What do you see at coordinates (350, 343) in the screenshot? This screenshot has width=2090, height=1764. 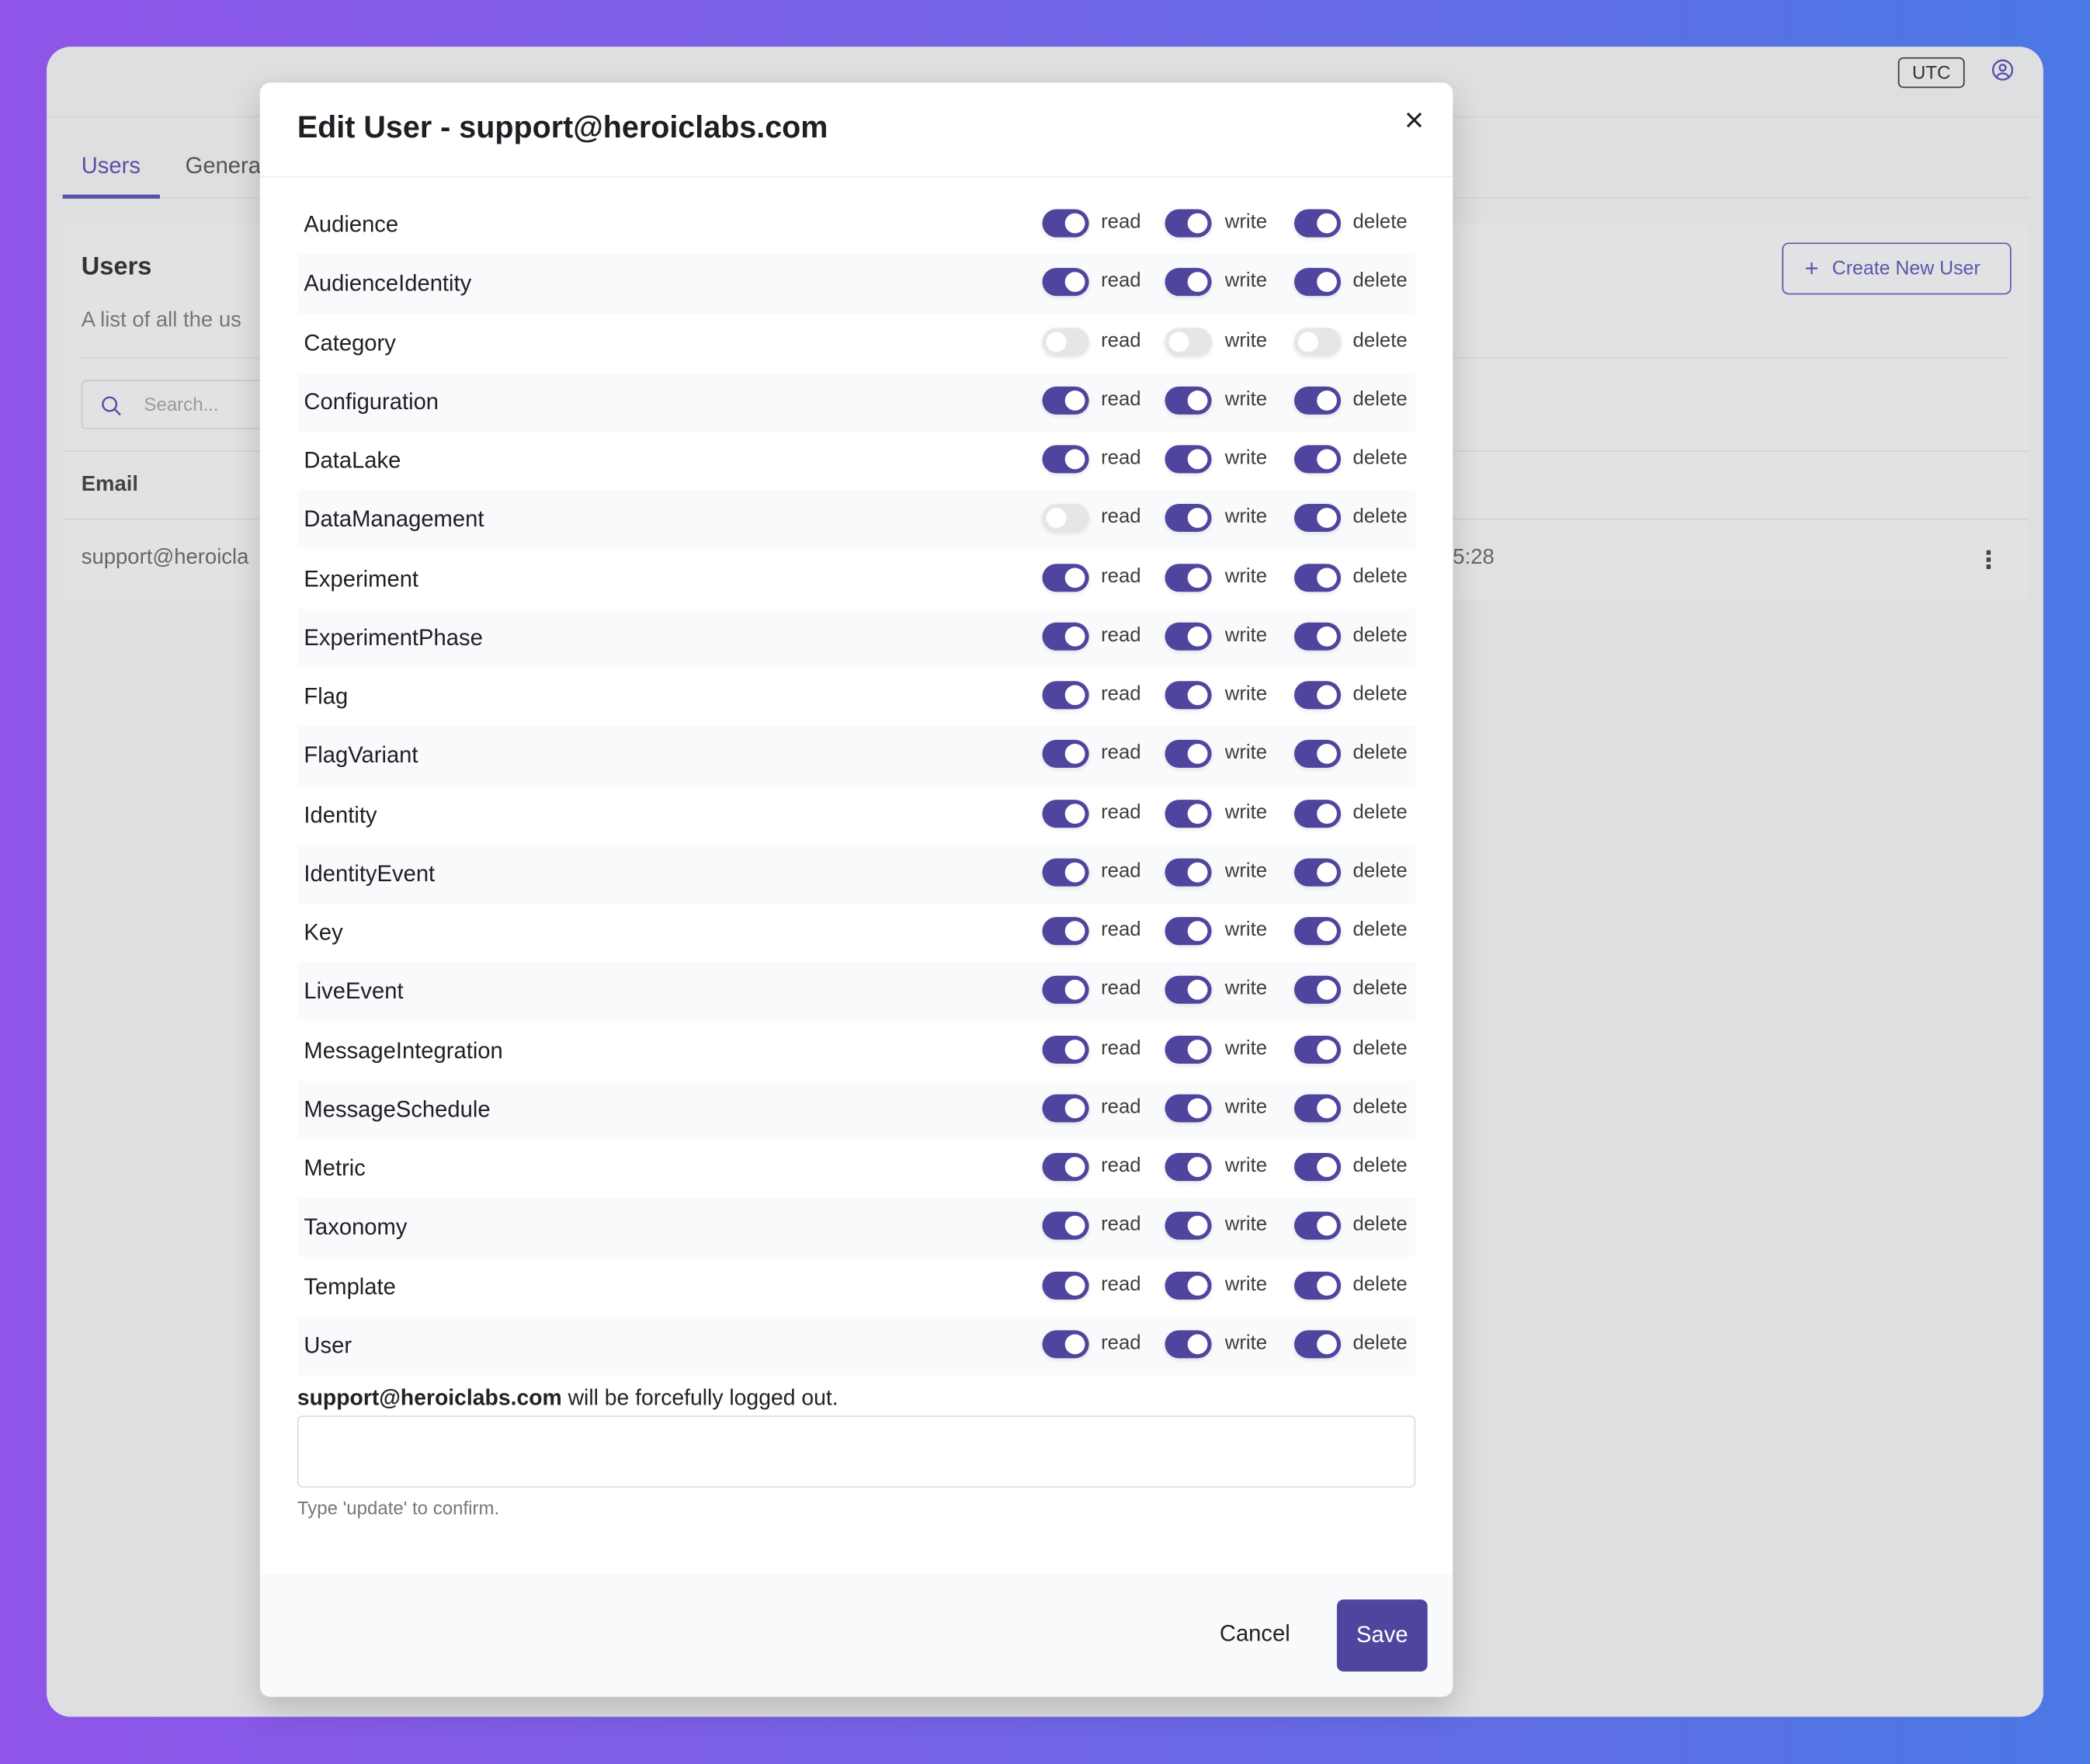 I see `permission-name: Category` at bounding box center [350, 343].